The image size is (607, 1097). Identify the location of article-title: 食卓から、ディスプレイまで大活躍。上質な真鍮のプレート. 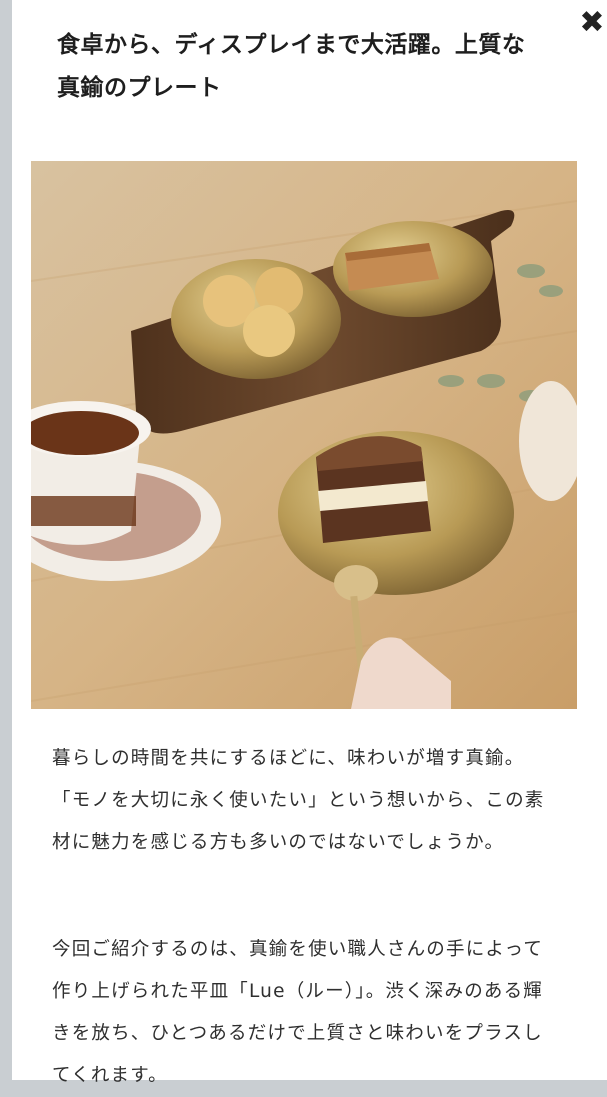
(291, 66).